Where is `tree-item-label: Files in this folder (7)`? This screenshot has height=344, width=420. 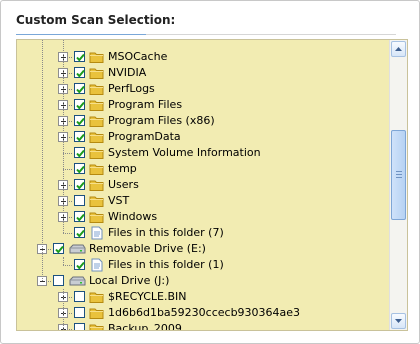 tree-item-label: Files in this folder (7) is located at coordinates (166, 232).